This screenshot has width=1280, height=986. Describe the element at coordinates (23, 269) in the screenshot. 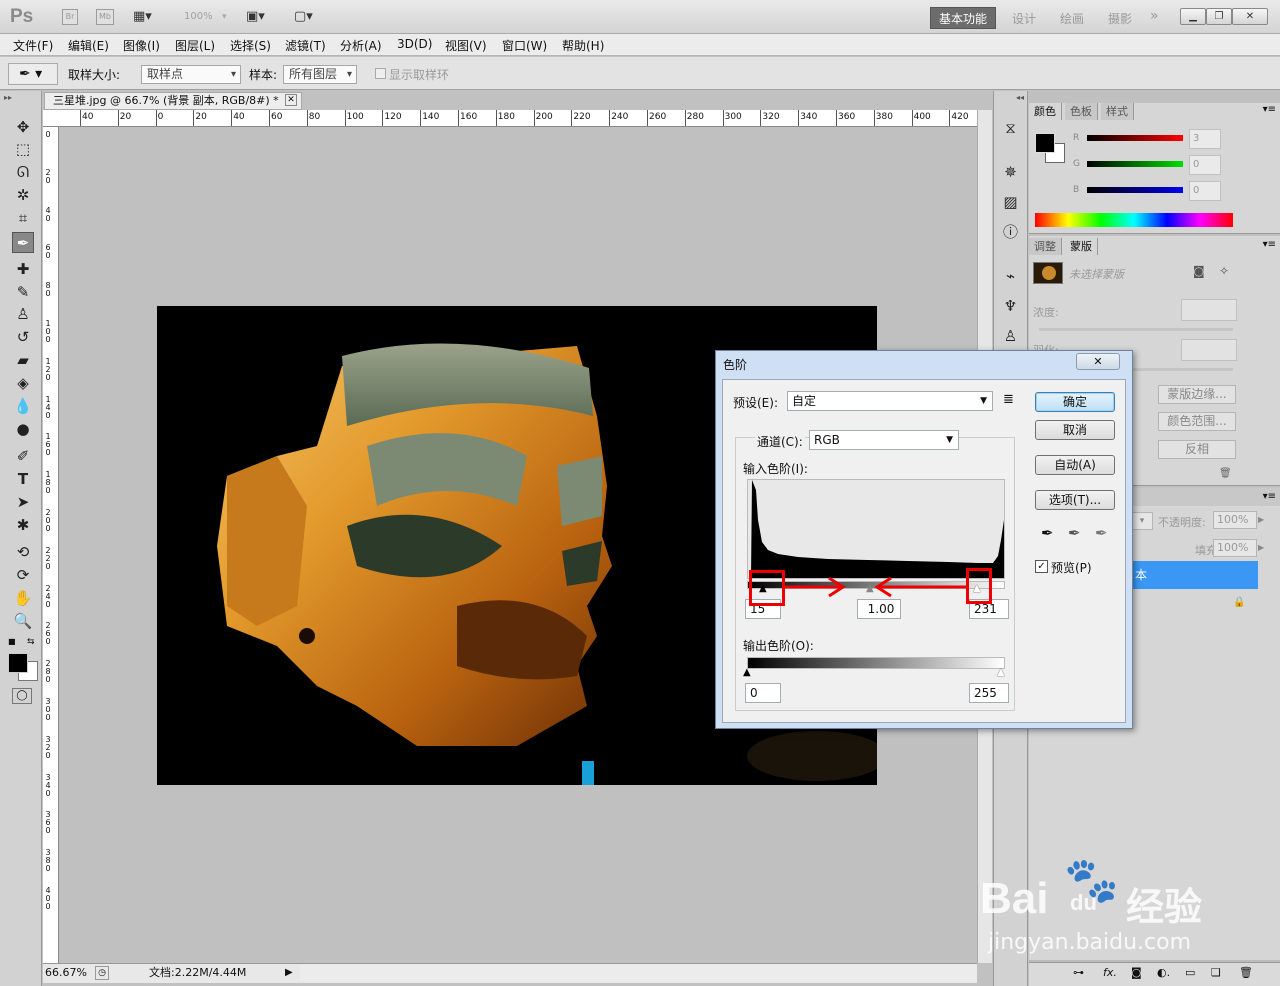

I see `healing-brush-tool-icon: ✚` at that location.